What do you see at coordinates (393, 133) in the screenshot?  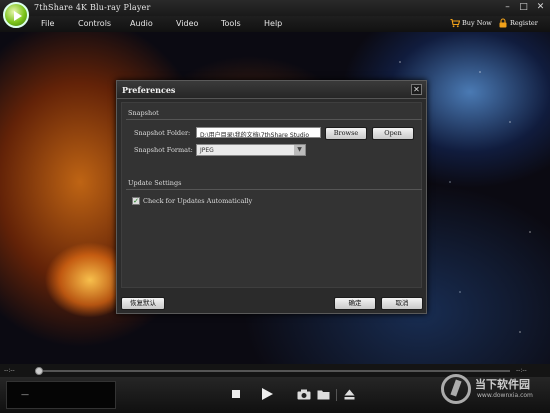 I see `open-button: Open` at bounding box center [393, 133].